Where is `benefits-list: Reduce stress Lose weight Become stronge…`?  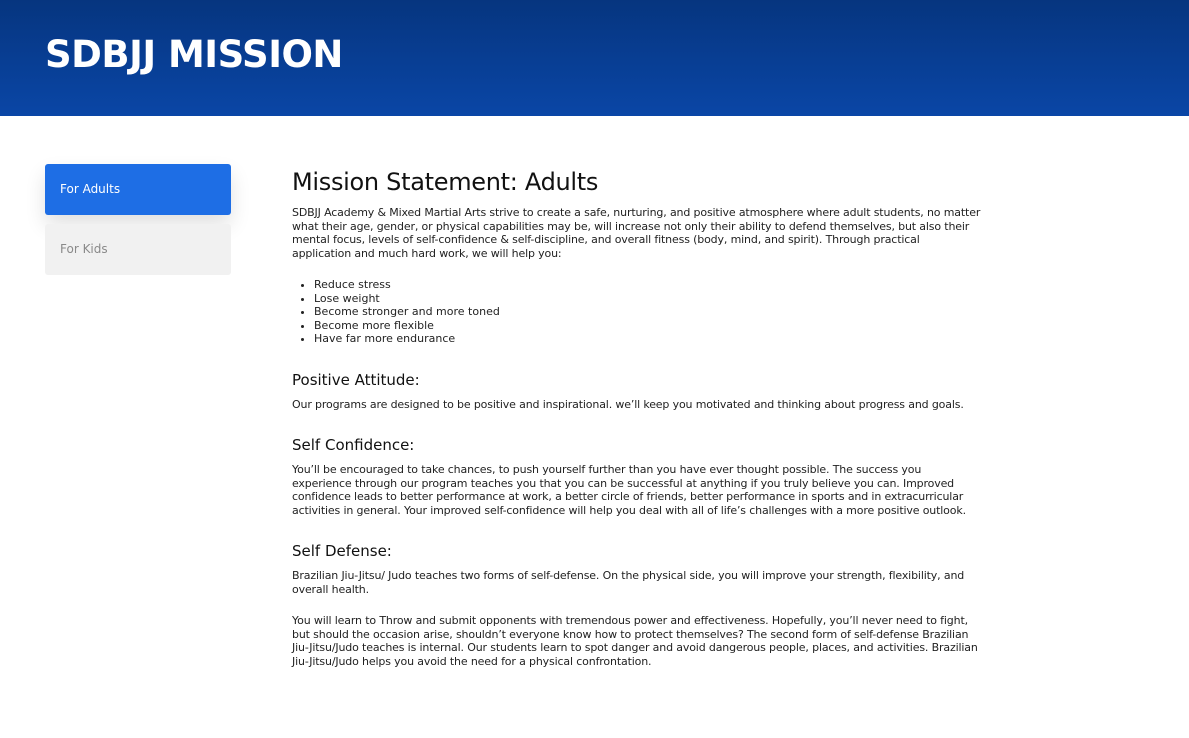 benefits-list: Reduce stress Lose weight Become stronge… is located at coordinates (637, 312).